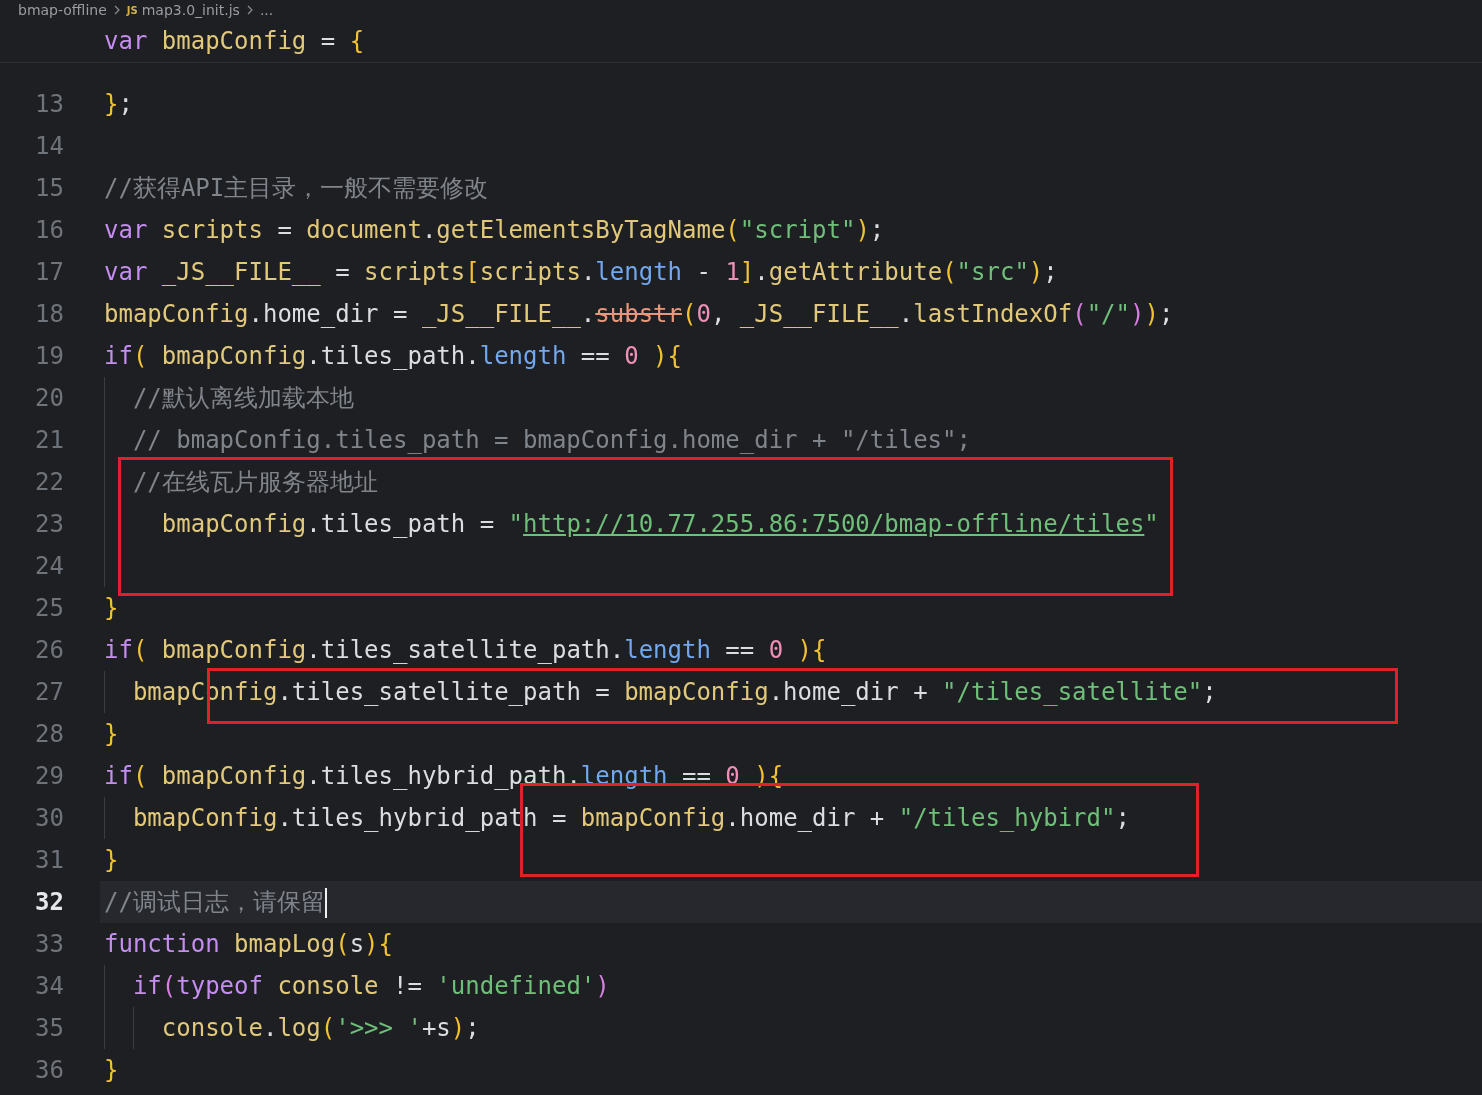  I want to click on breadcrumb-item: bmap-offline, so click(62, 10).